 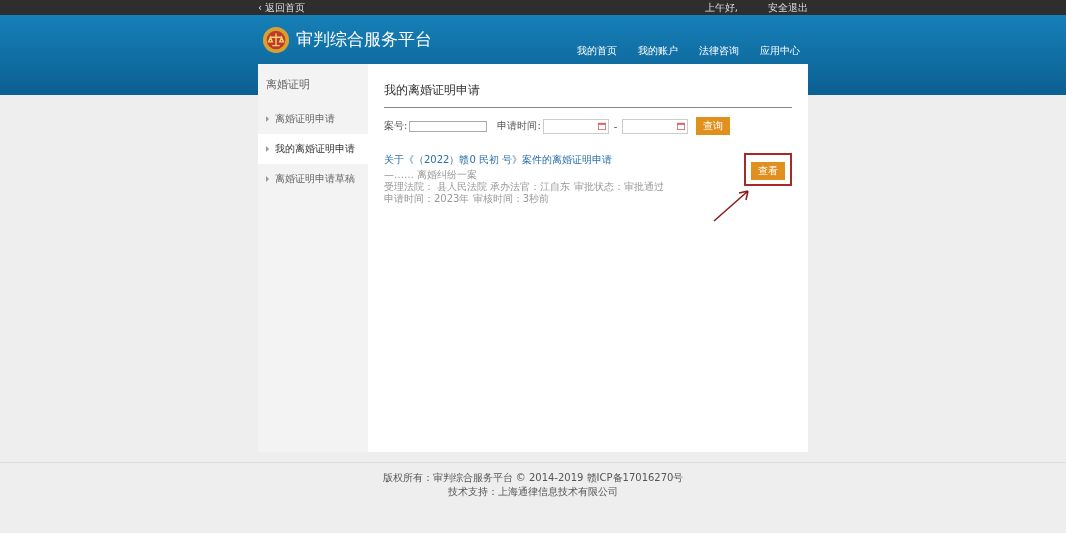 I want to click on pointer-arrow, so click(x=732, y=205).